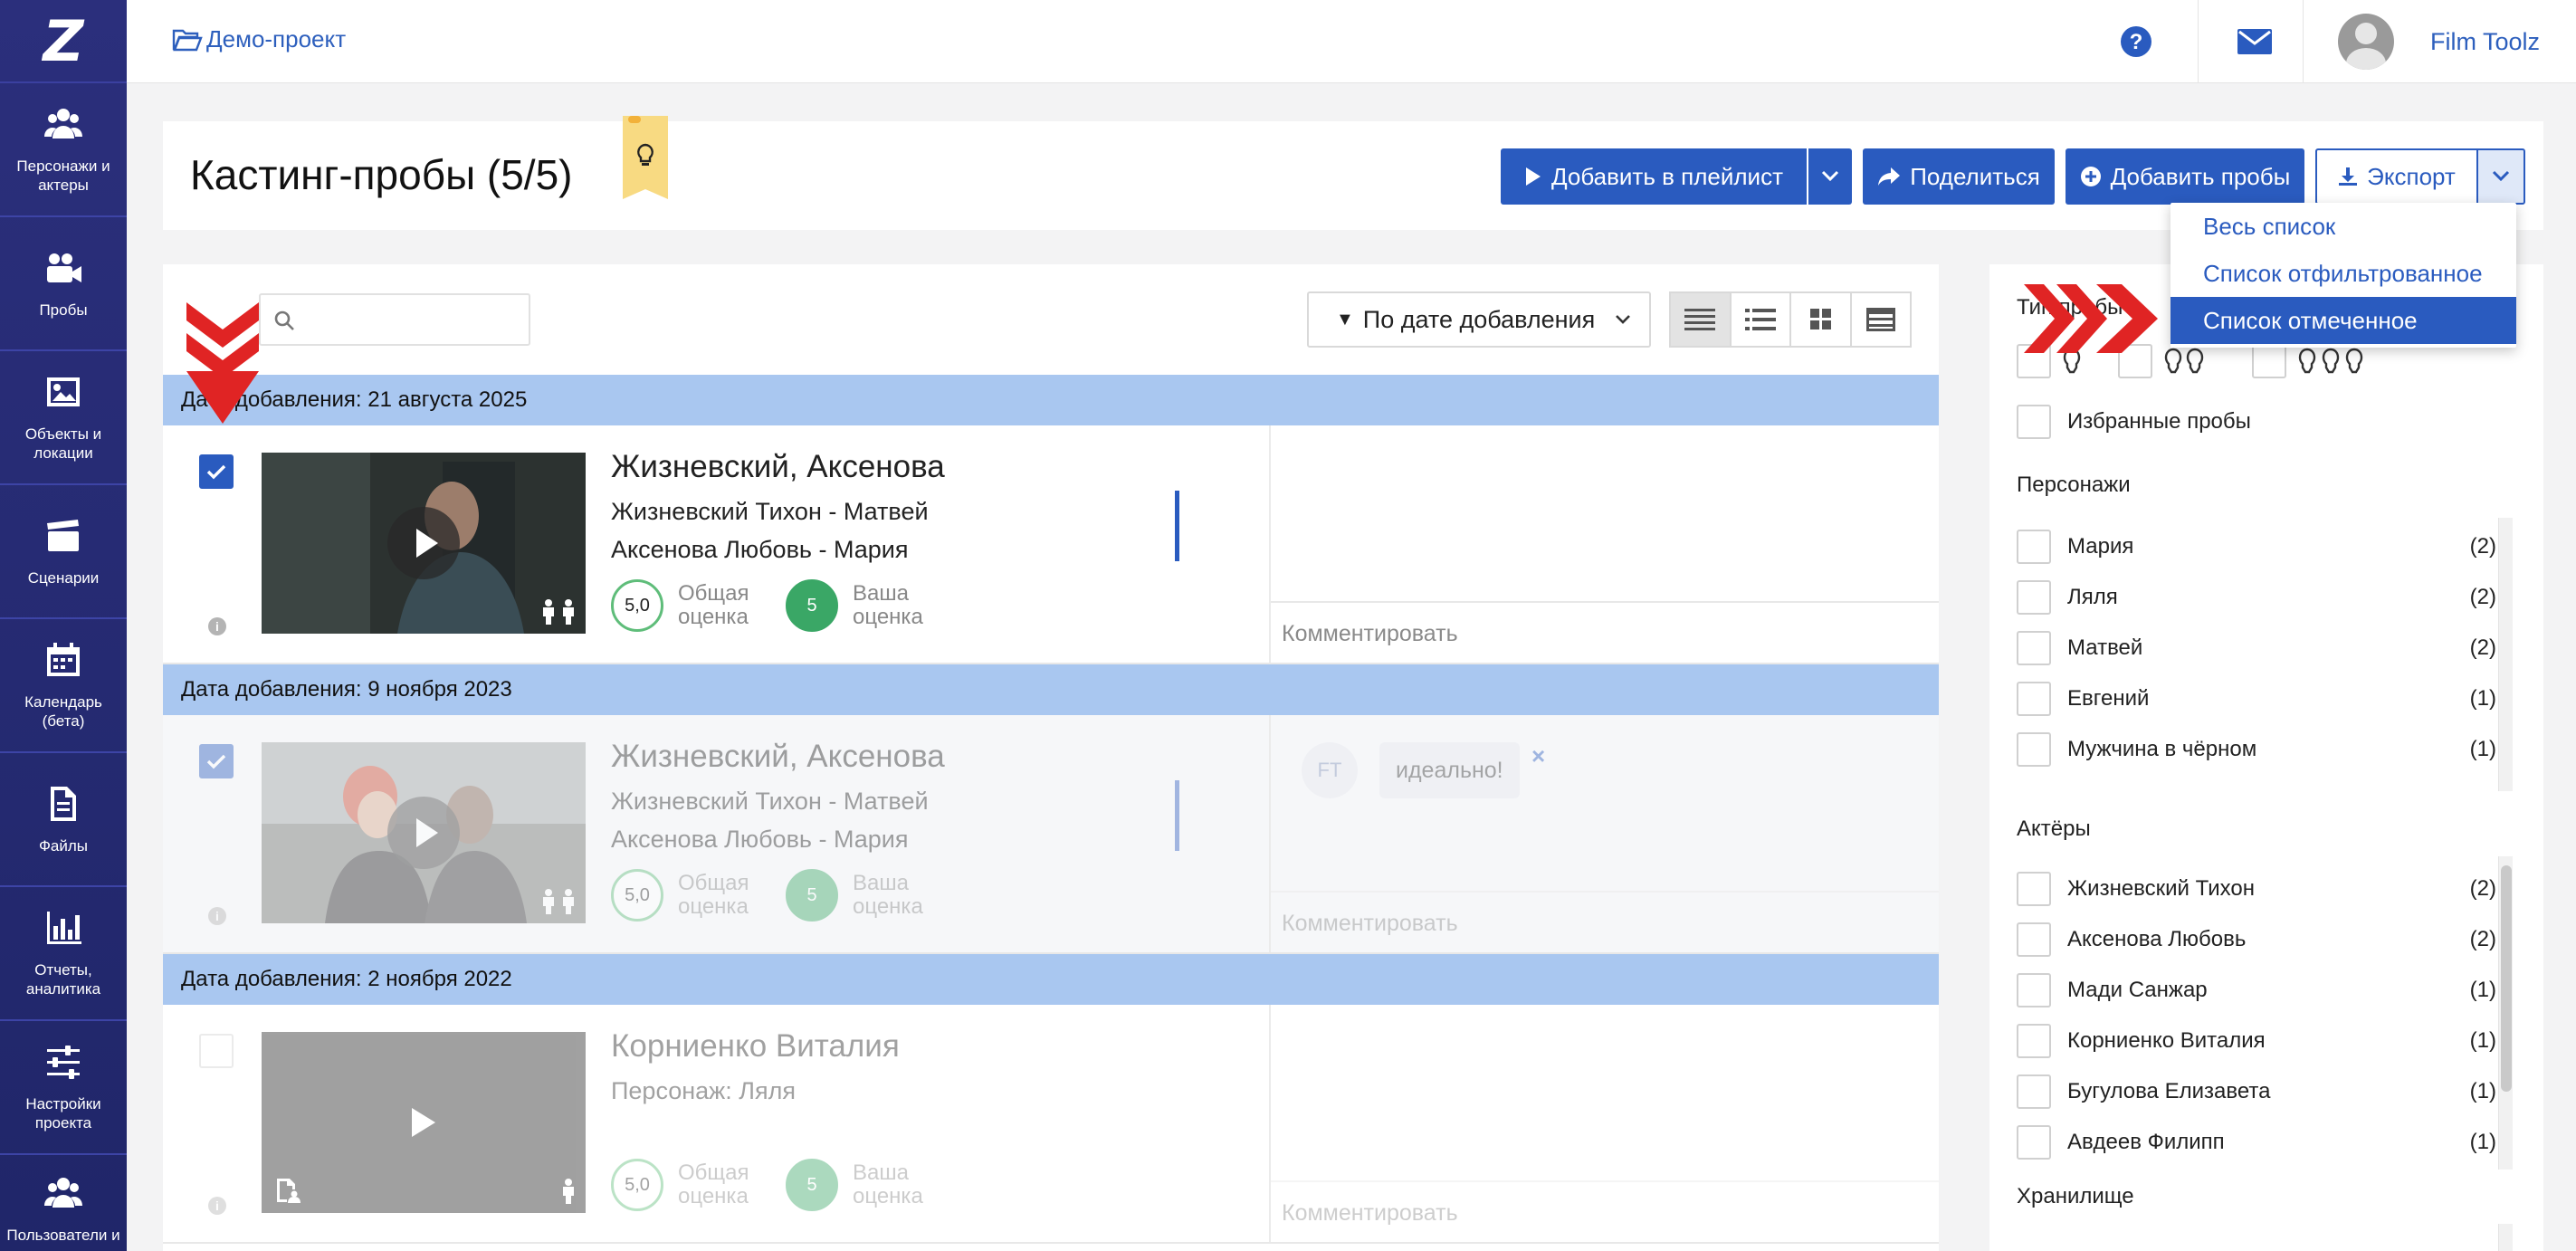 The height and width of the screenshot is (1251, 2576). What do you see at coordinates (2343, 320) in the screenshot?
I see `export-option-checked: Список отмеченное` at bounding box center [2343, 320].